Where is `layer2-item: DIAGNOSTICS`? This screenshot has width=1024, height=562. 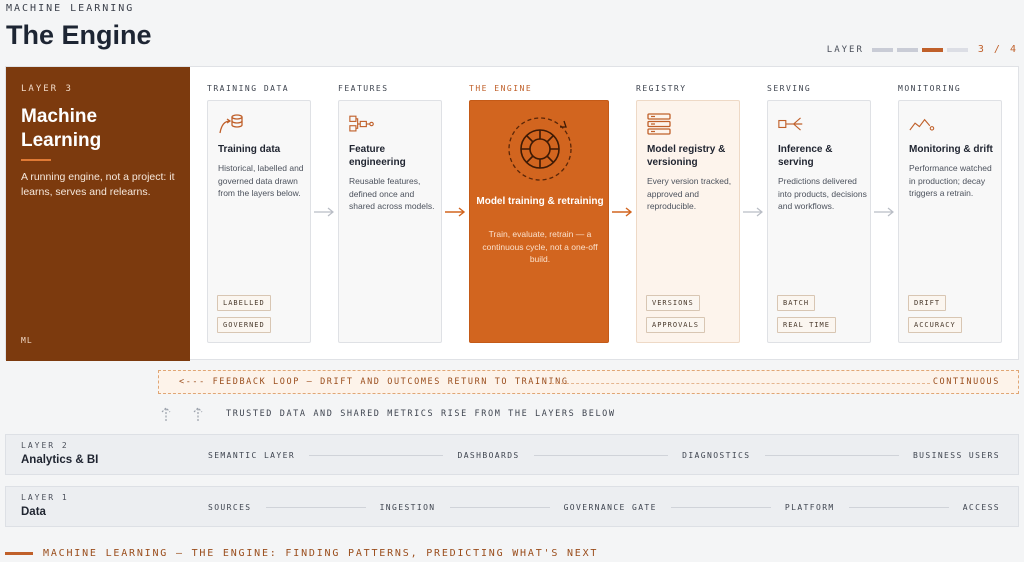 layer2-item: DIAGNOSTICS is located at coordinates (716, 455).